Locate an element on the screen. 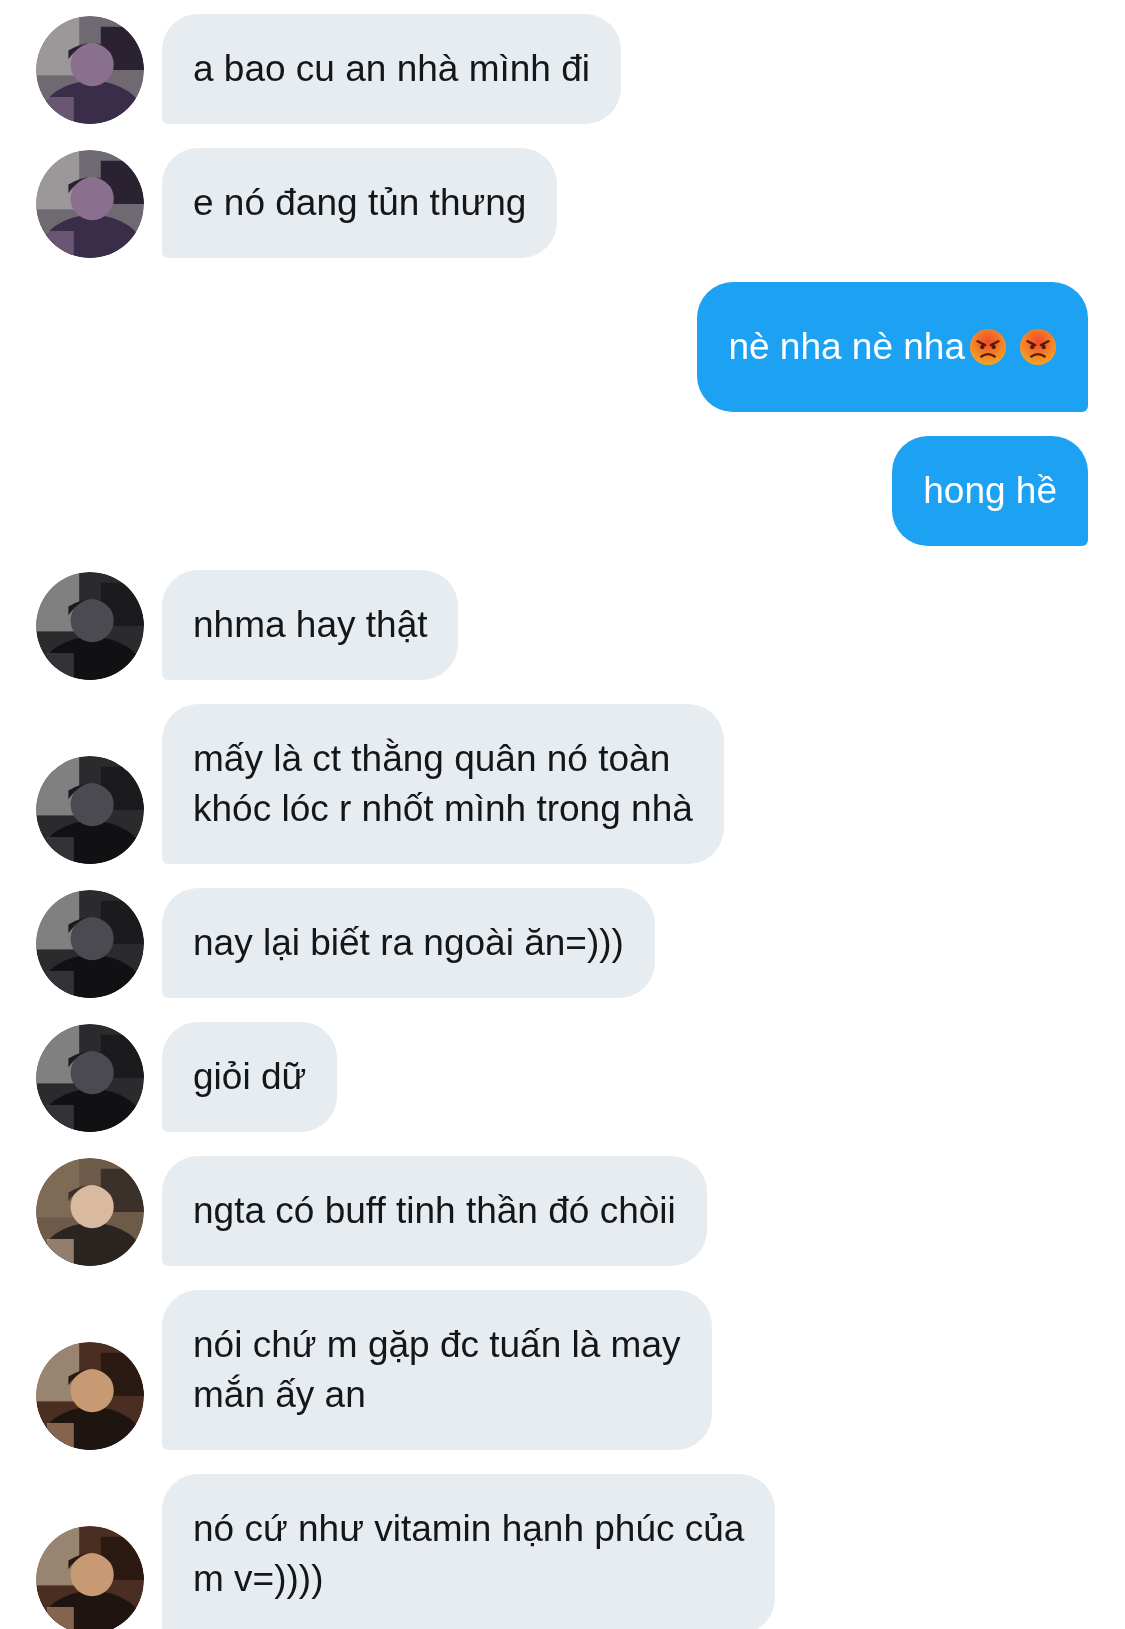  message-text: nè nha nè nha is located at coordinates (846, 347).